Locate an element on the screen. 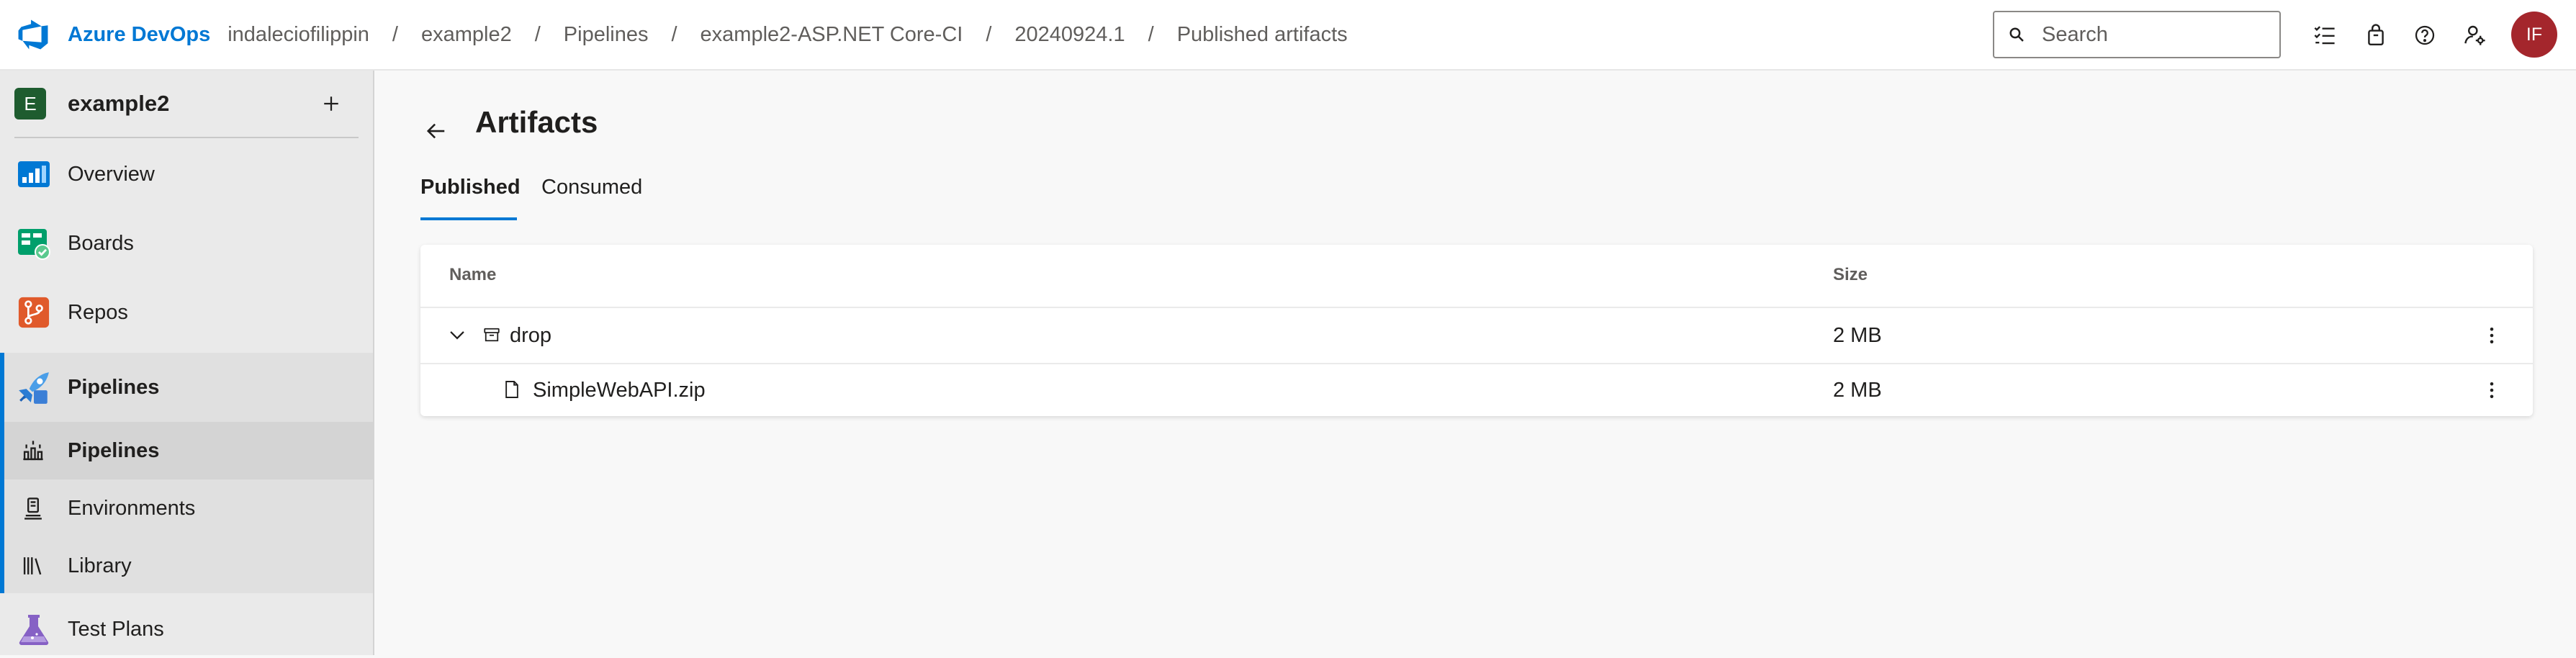  help-icon is located at coordinates (2425, 35).